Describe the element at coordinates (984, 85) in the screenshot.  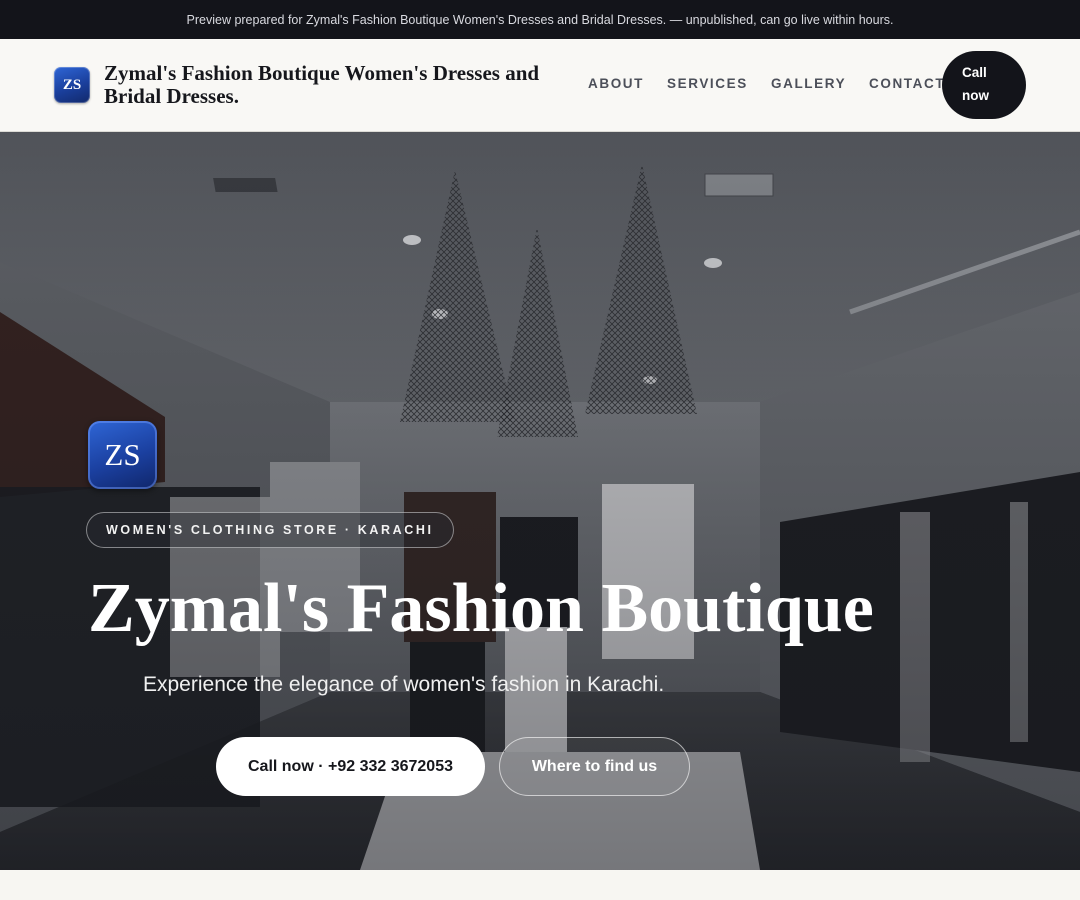
I see `header-call-now-button: Call now` at that location.